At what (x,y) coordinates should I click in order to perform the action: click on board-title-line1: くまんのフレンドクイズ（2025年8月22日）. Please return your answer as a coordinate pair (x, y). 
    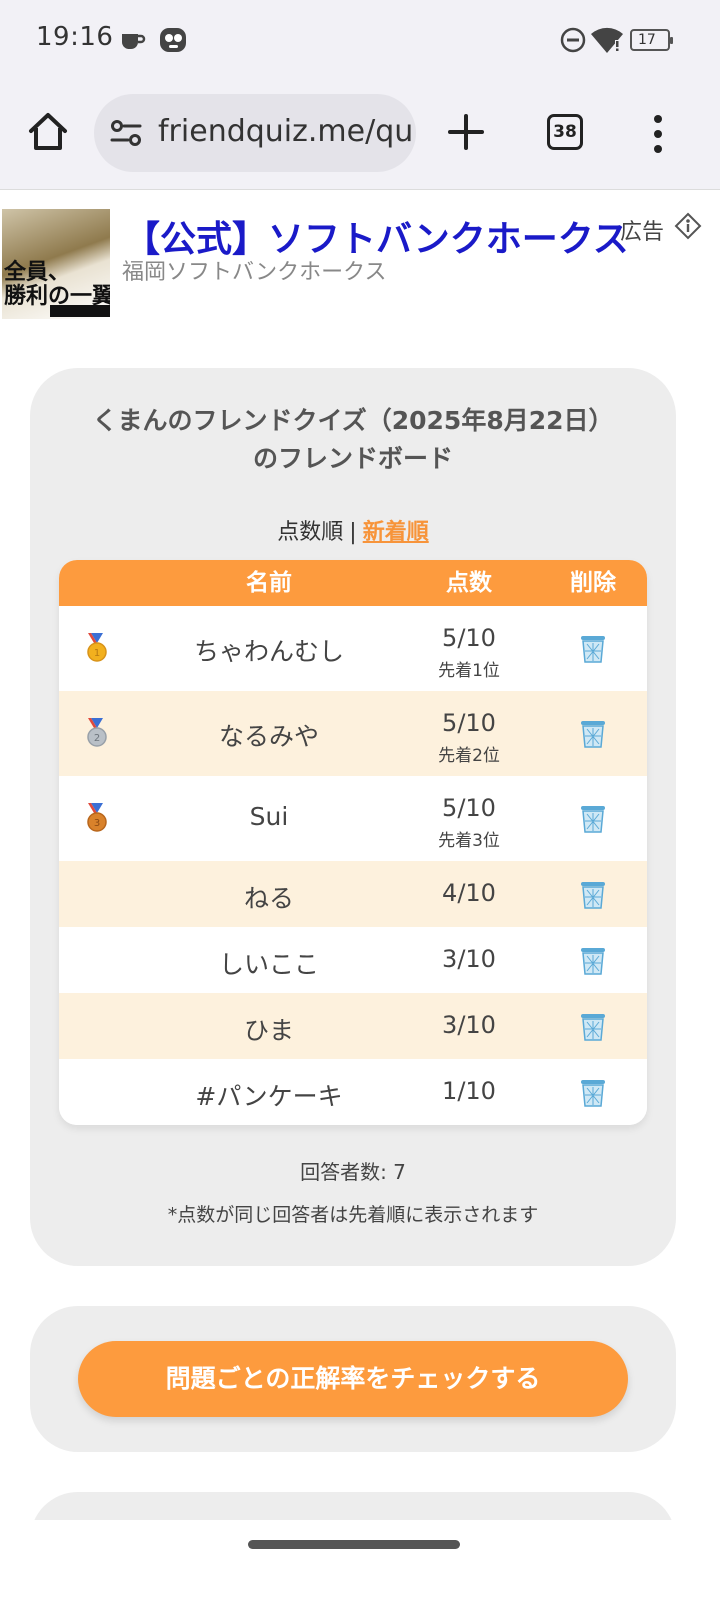
    Looking at the image, I should click on (353, 420).